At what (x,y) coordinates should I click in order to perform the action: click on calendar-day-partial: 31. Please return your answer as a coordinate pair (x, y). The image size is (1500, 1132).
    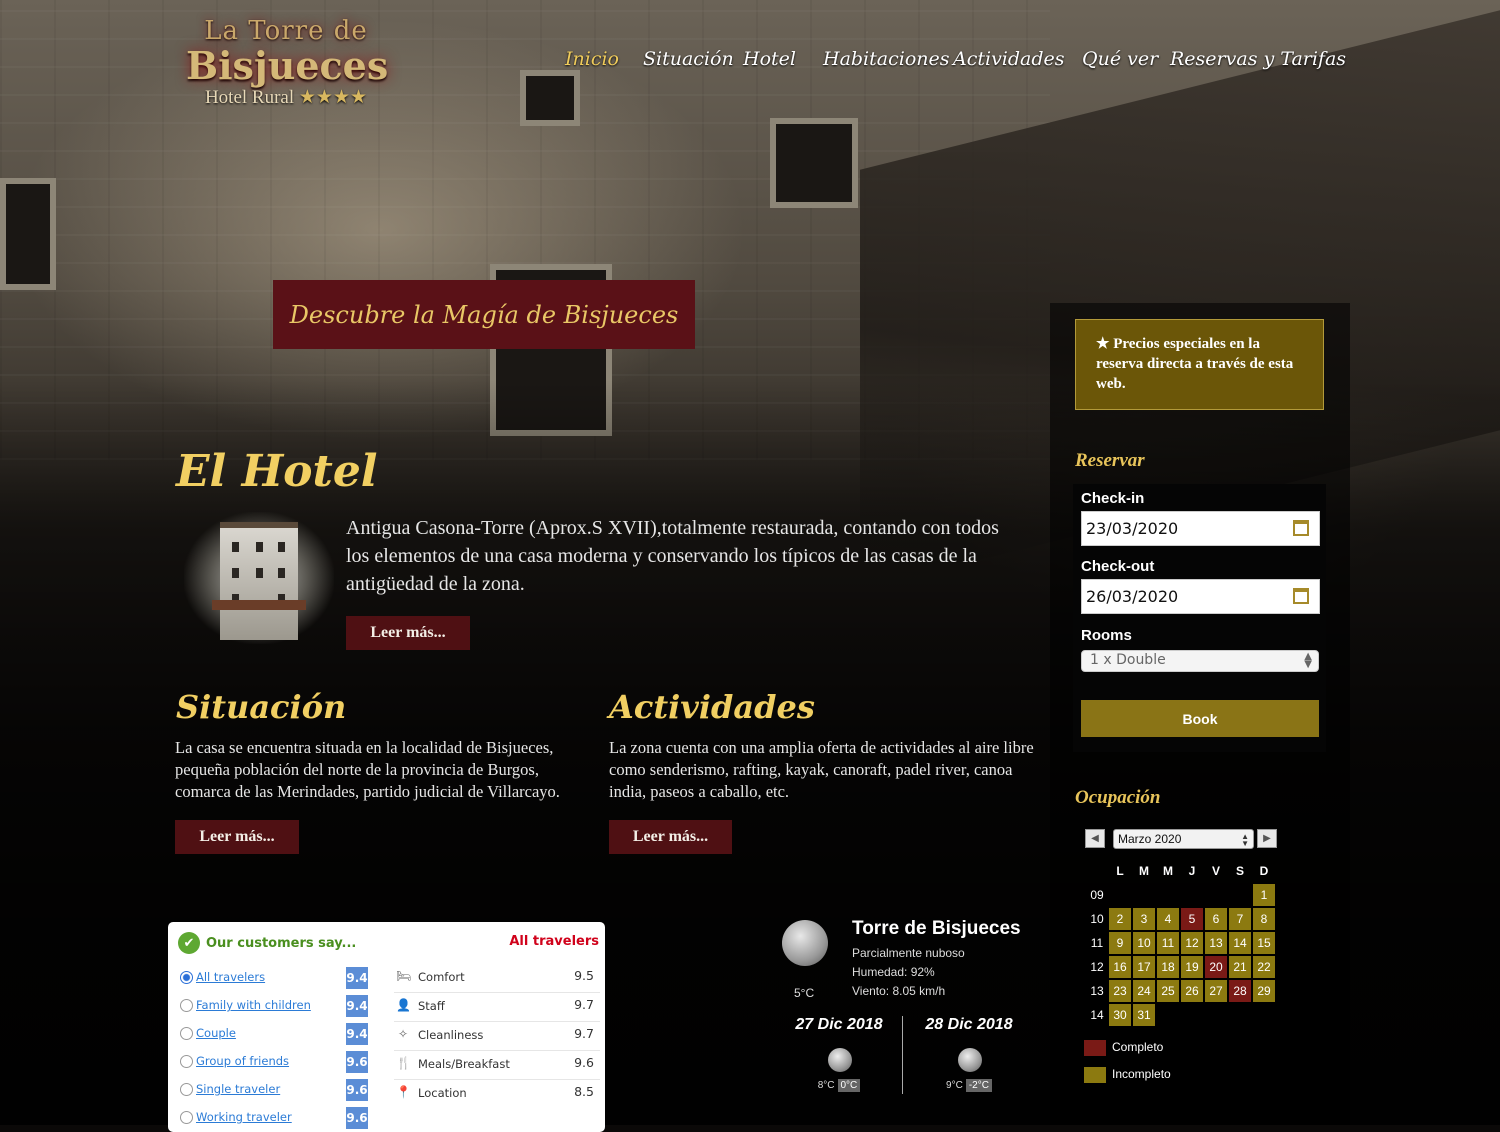
    Looking at the image, I should click on (1144, 1015).